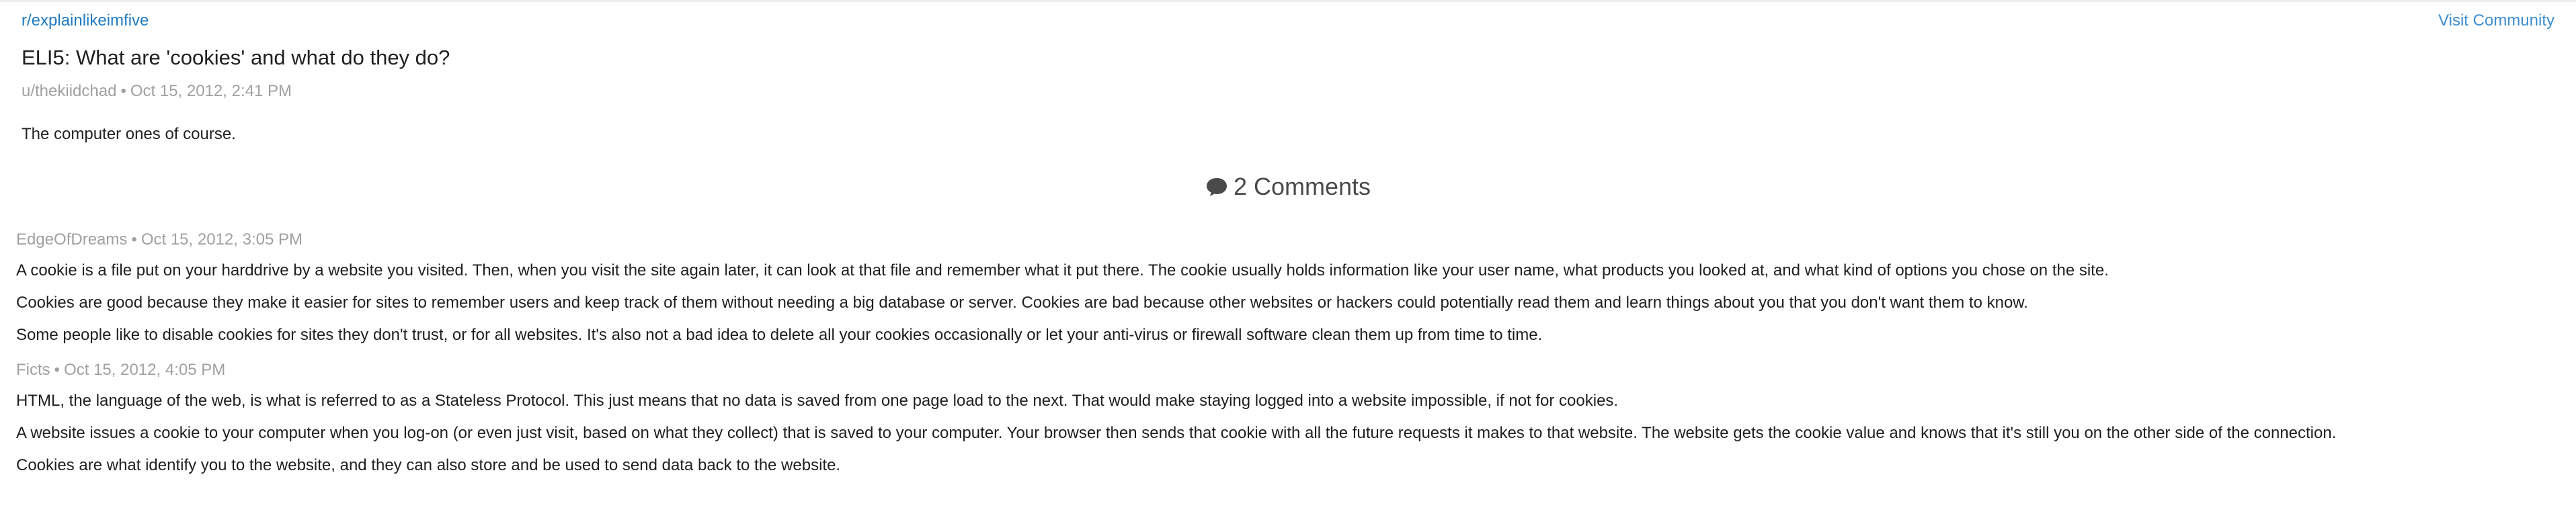  I want to click on comment-meta: Ficts • Oct 15, 2012, 4:05 PM, so click(1290, 370).